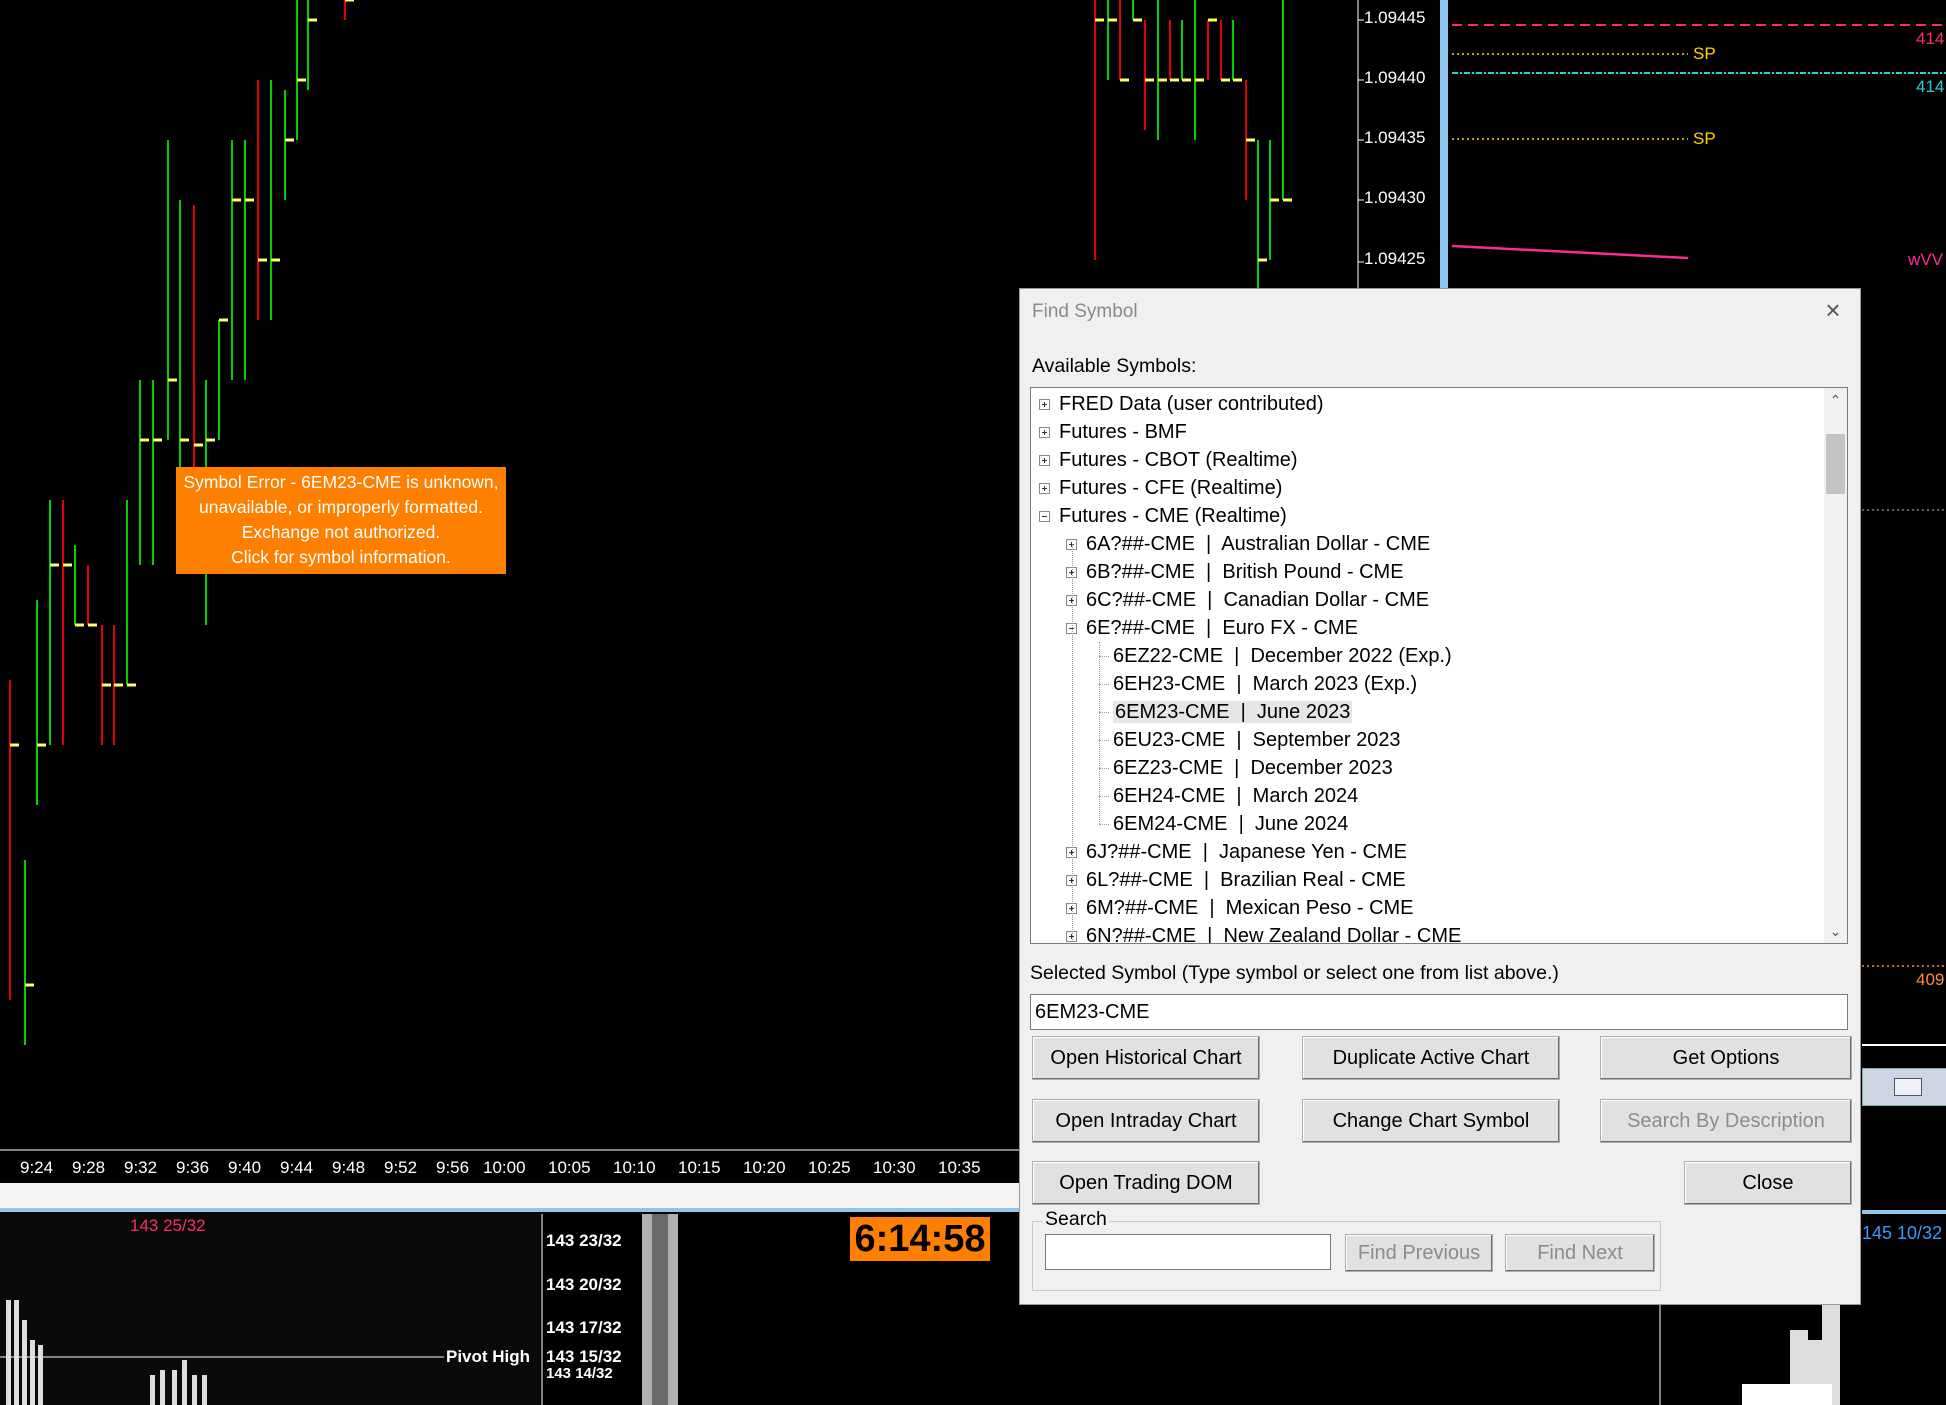 This screenshot has width=1946, height=1405. What do you see at coordinates (1835, 931) in the screenshot?
I see `scroll-down-icon: ⌄` at bounding box center [1835, 931].